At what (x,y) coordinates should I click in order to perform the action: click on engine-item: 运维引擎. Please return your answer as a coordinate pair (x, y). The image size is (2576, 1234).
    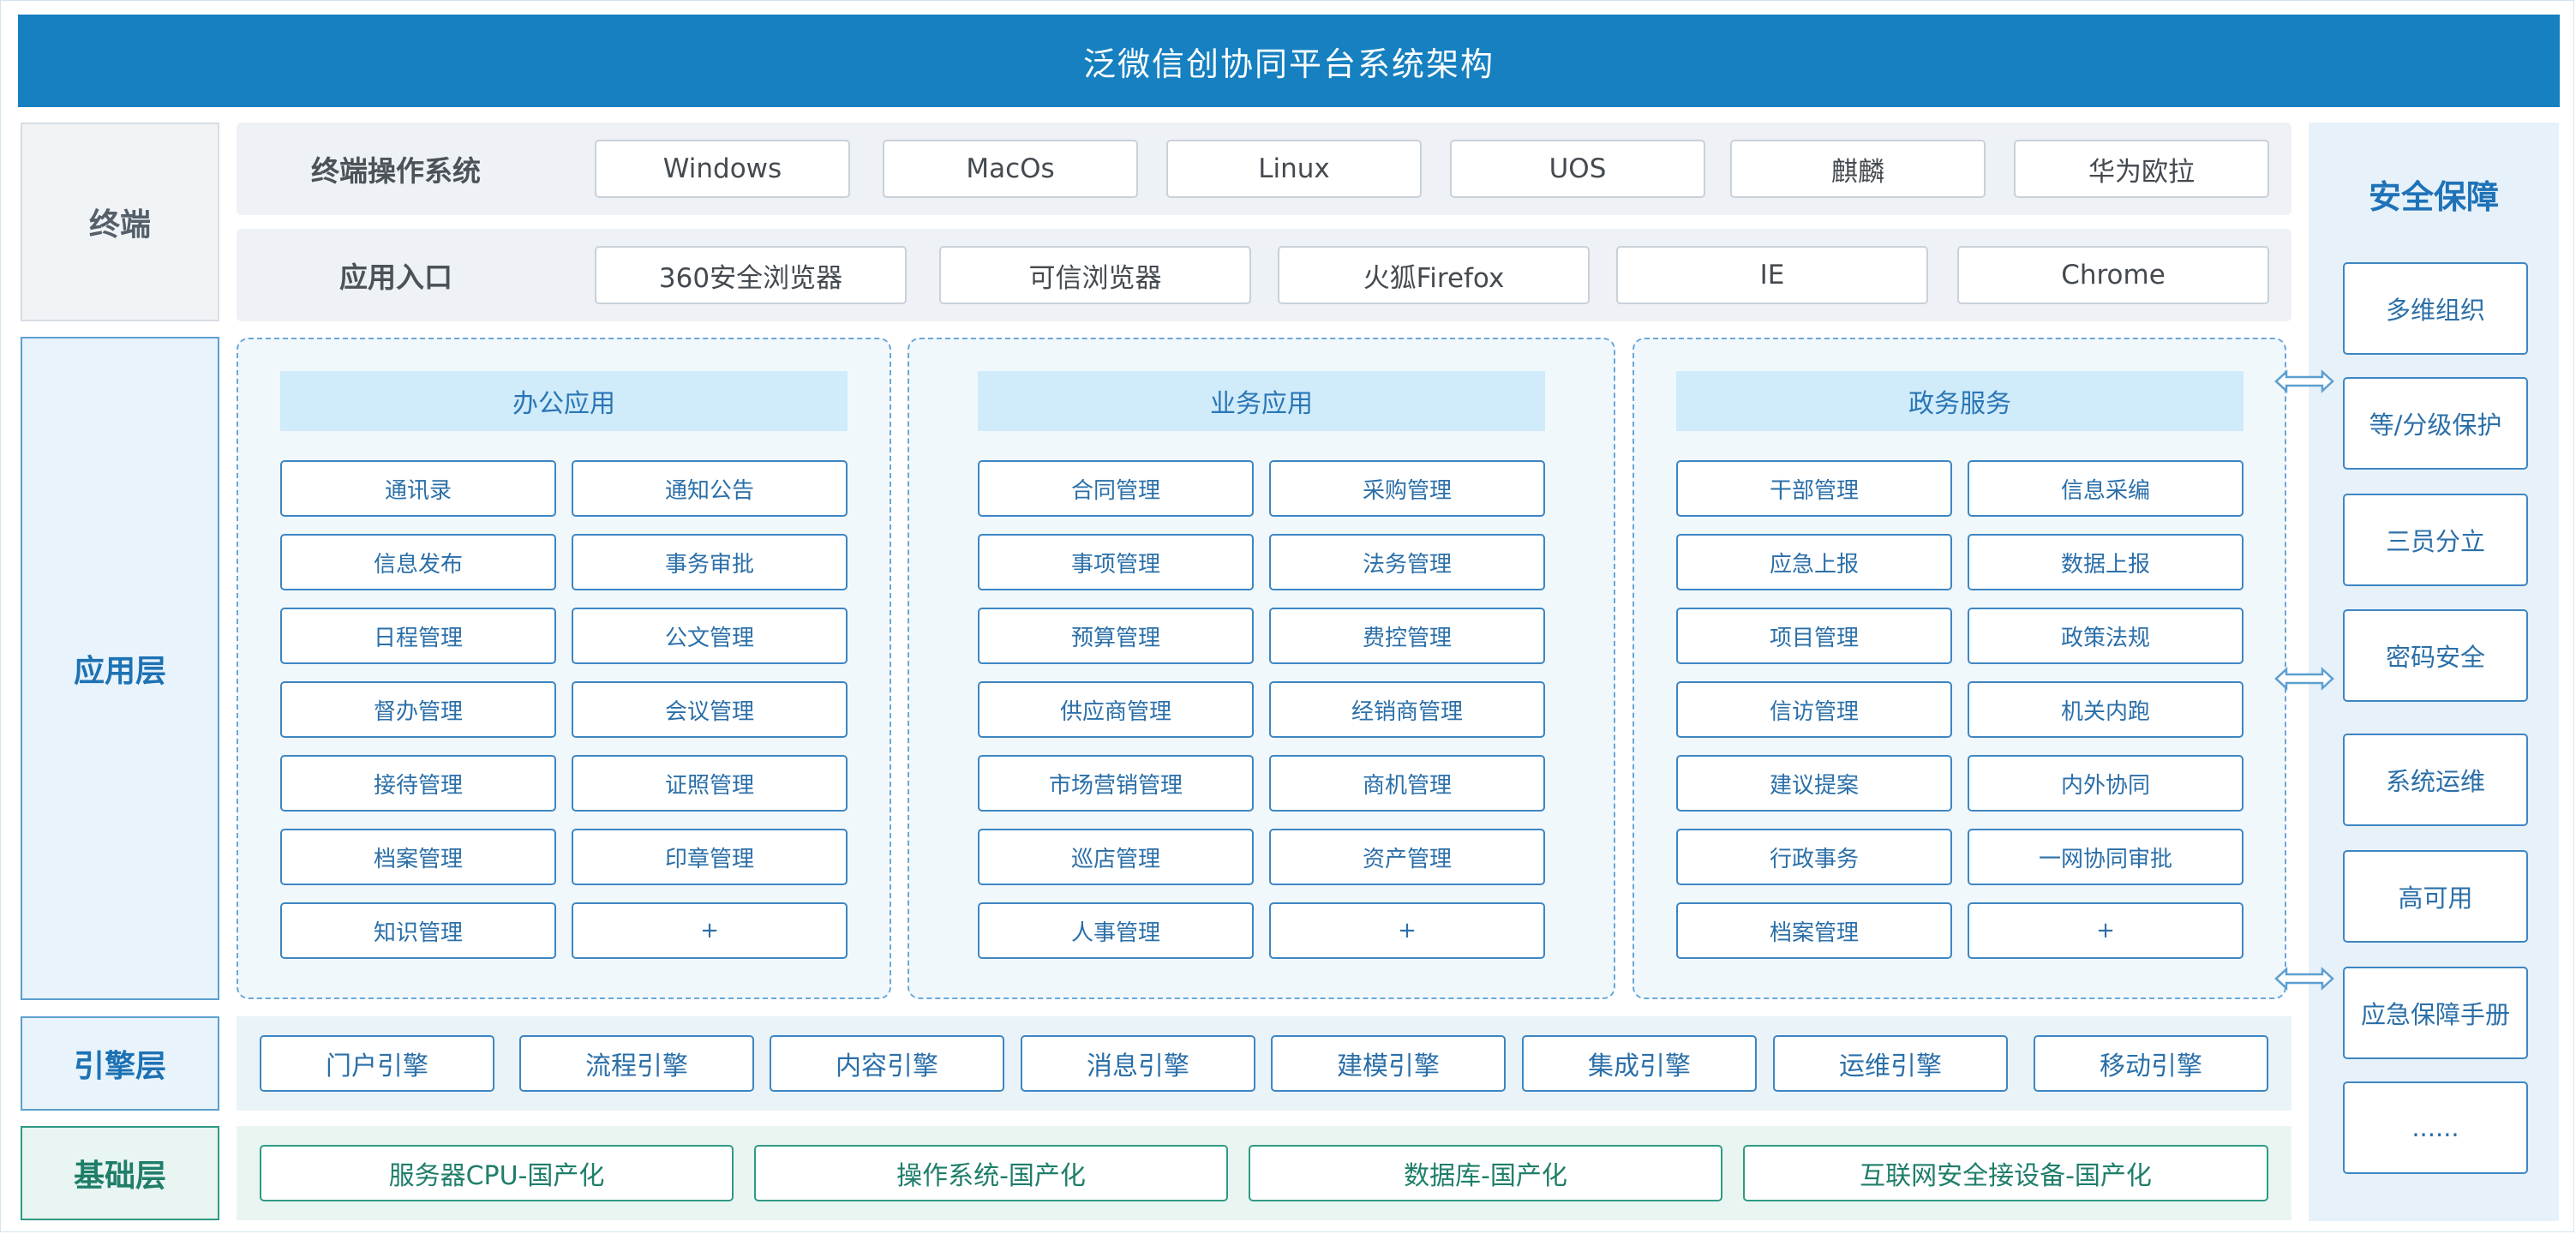
    Looking at the image, I should click on (1891, 1063).